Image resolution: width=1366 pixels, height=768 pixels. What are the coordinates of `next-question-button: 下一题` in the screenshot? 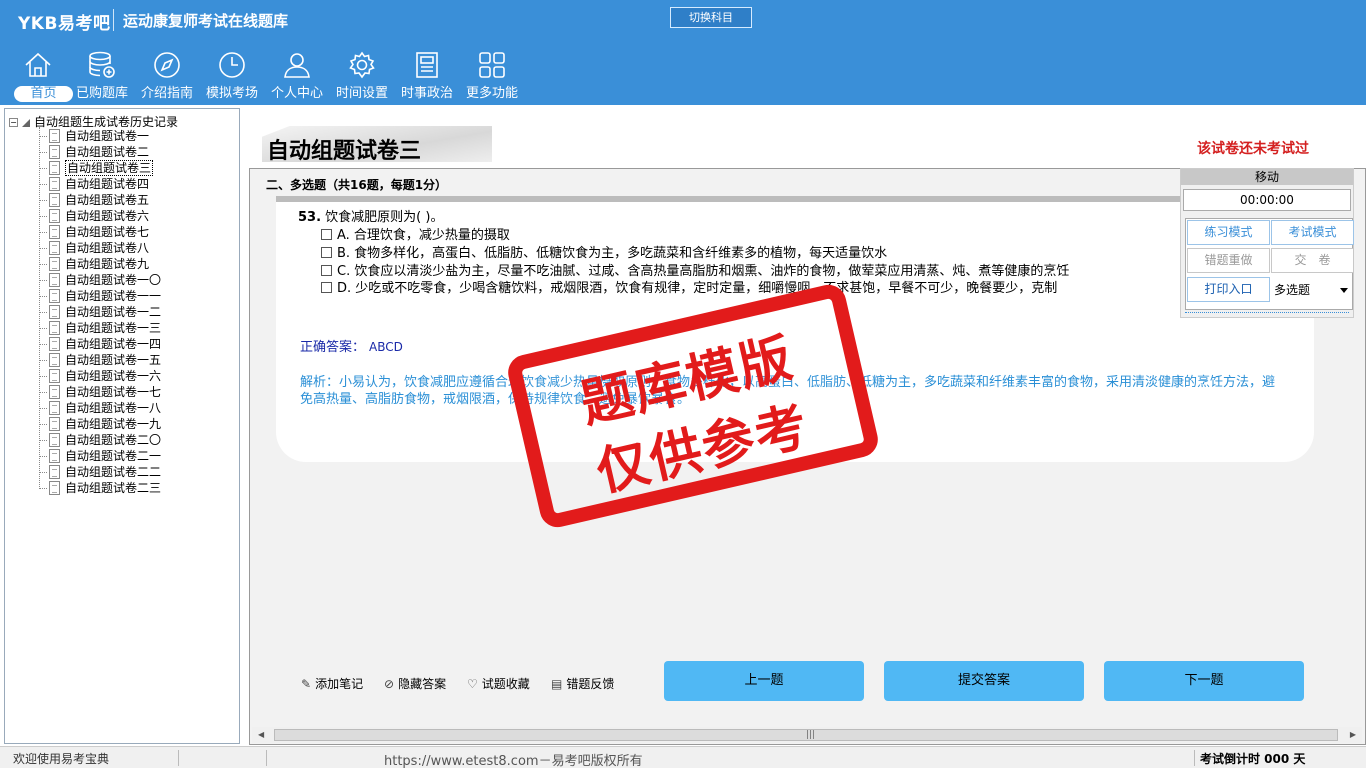 It's located at (1204, 681).